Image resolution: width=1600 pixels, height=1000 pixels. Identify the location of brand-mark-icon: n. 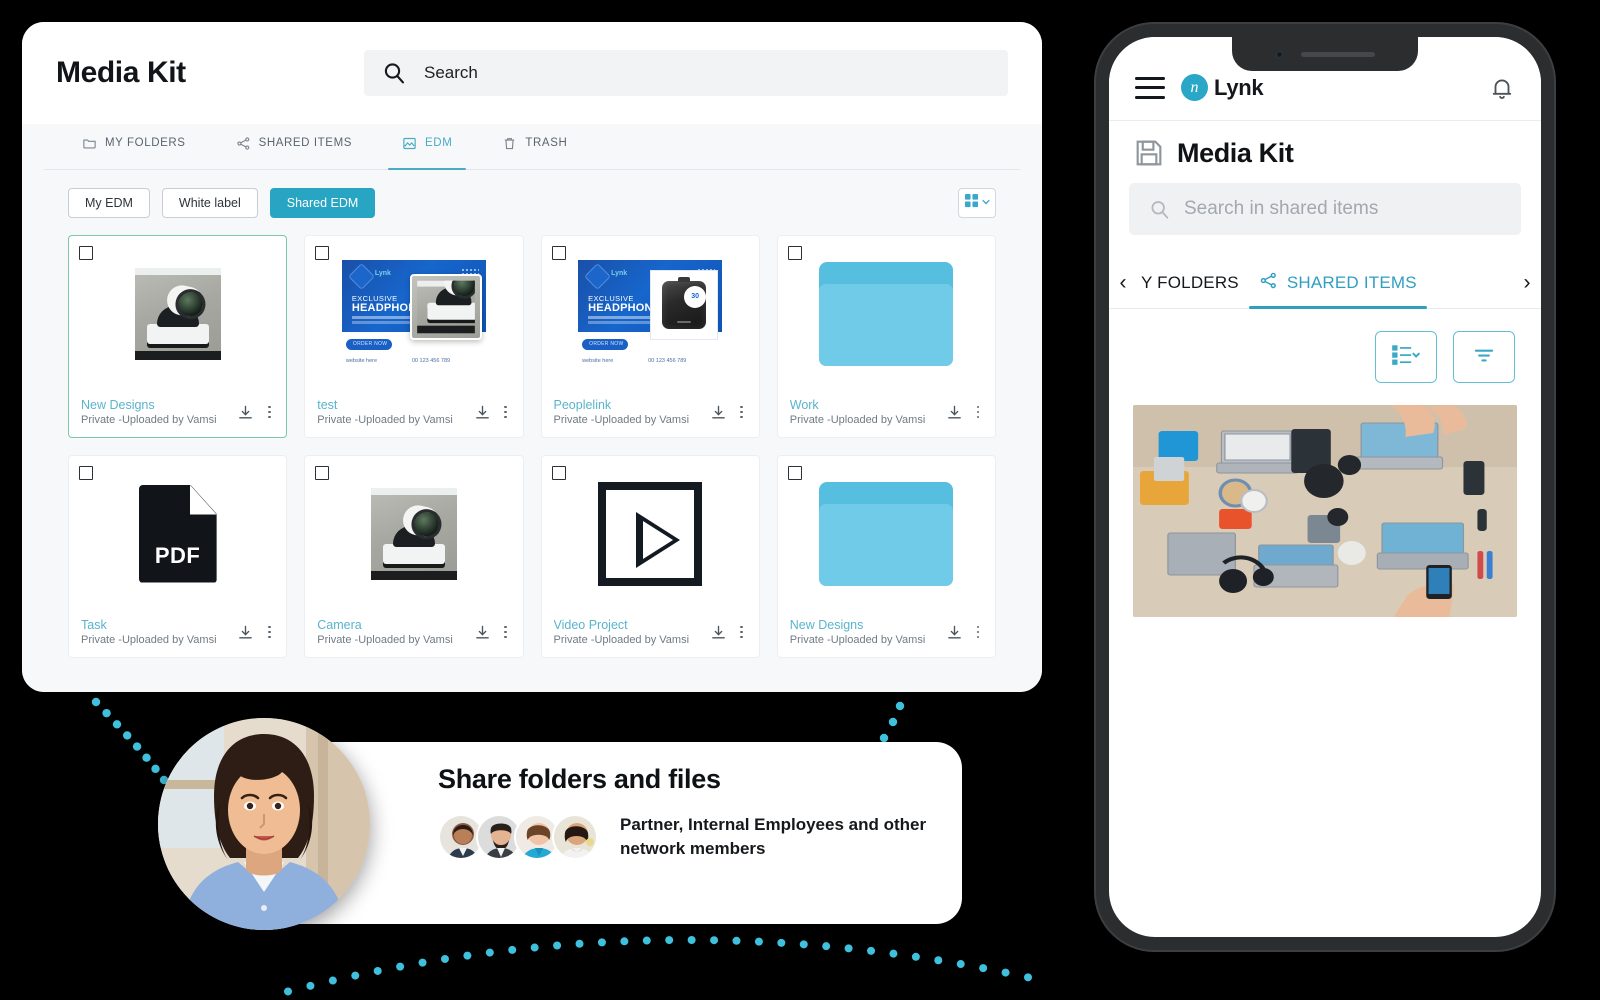
(1194, 87).